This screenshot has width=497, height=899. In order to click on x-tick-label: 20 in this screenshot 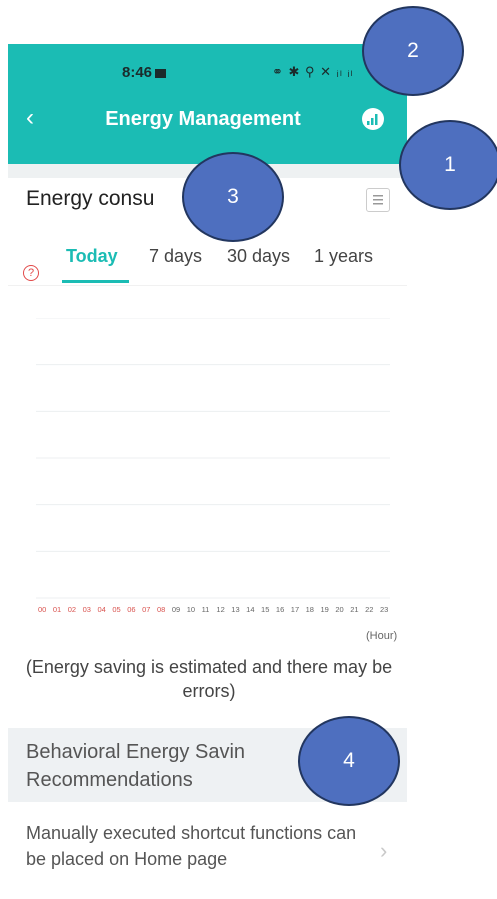, I will do `click(339, 609)`.